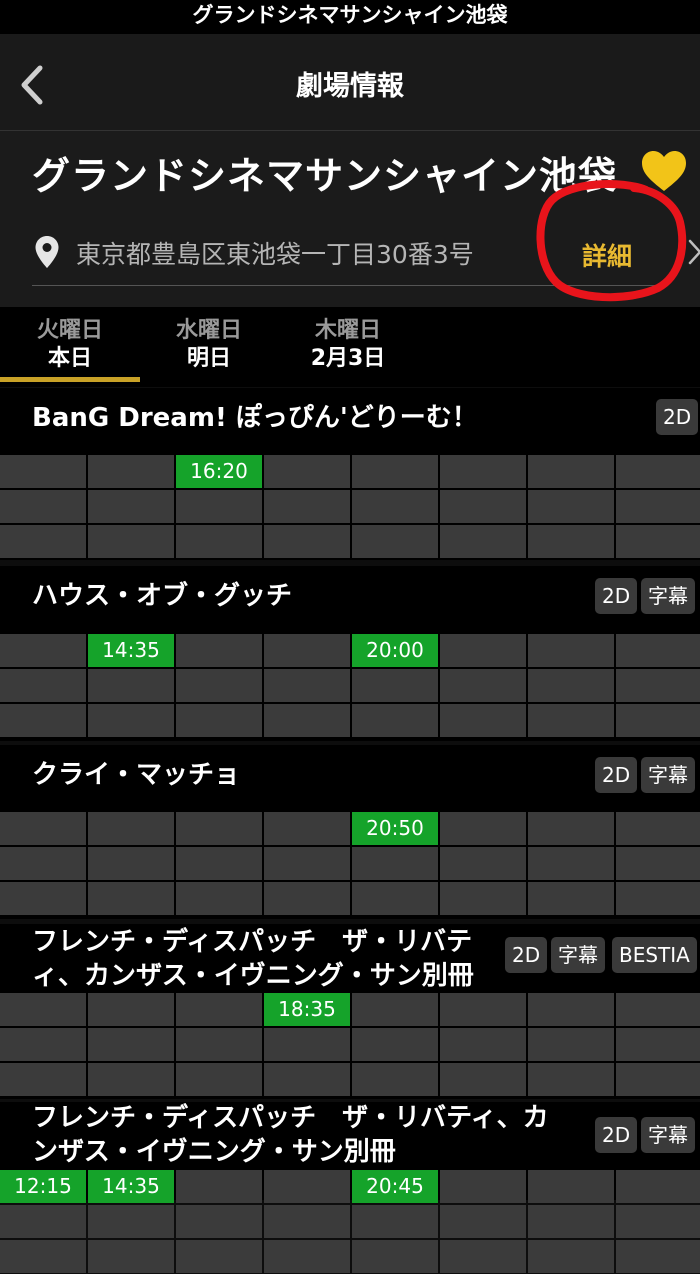 The width and height of the screenshot is (700, 1274). What do you see at coordinates (307, 1009) in the screenshot?
I see `showtime-button: 18:35` at bounding box center [307, 1009].